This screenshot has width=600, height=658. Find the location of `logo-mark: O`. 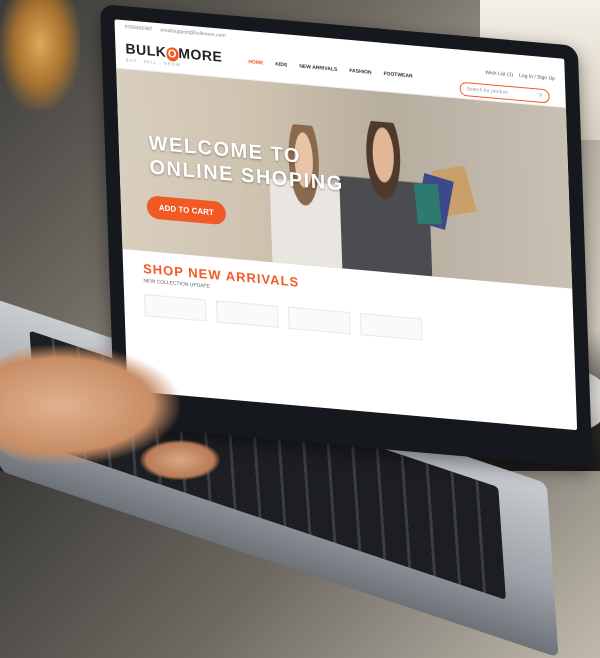

logo-mark: O is located at coordinates (172, 54).